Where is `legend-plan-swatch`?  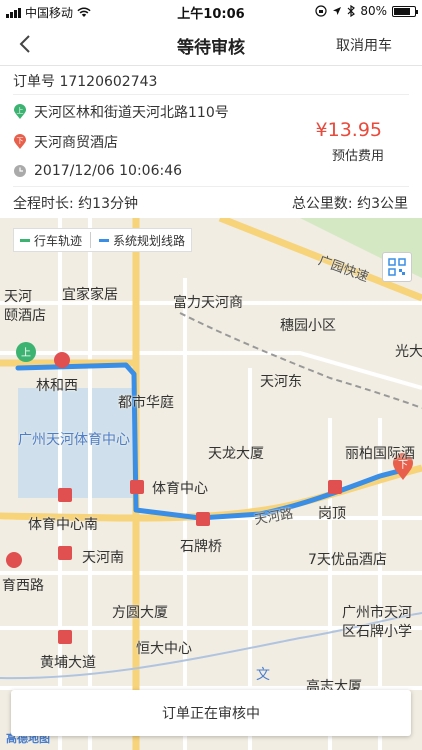
legend-plan-swatch is located at coordinates (104, 240).